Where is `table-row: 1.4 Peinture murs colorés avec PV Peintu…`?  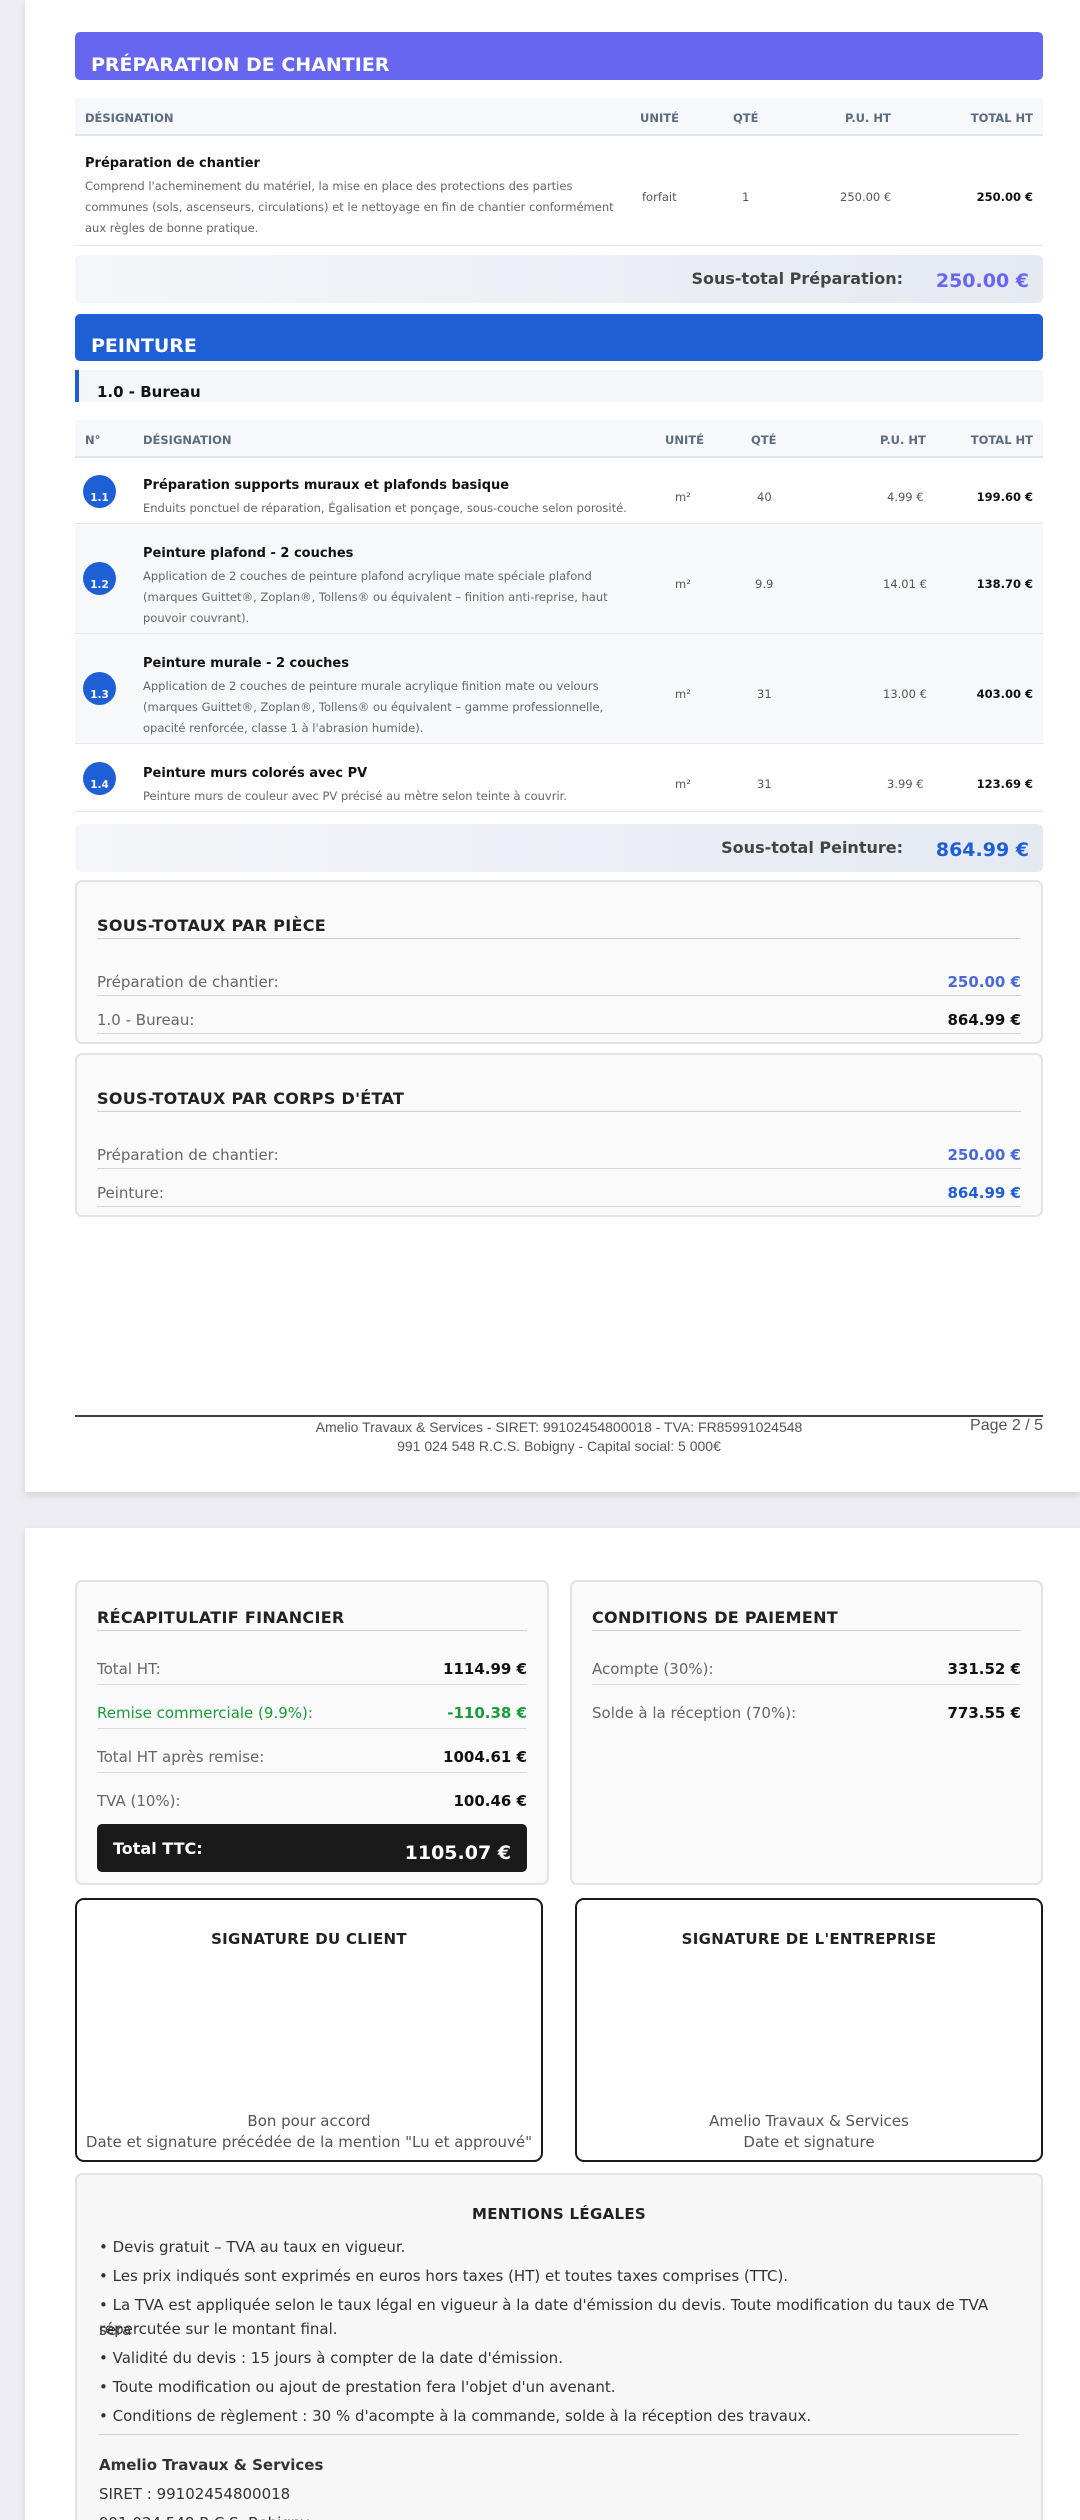
table-row: 1.4 Peinture murs colorés avec PV Peintu… is located at coordinates (559, 778).